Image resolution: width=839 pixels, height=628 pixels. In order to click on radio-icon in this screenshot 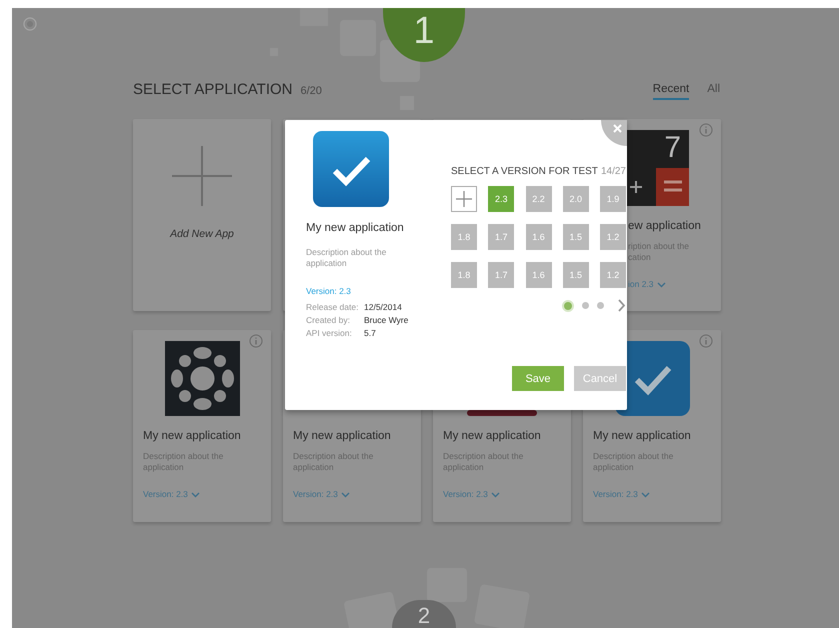, I will do `click(30, 24)`.